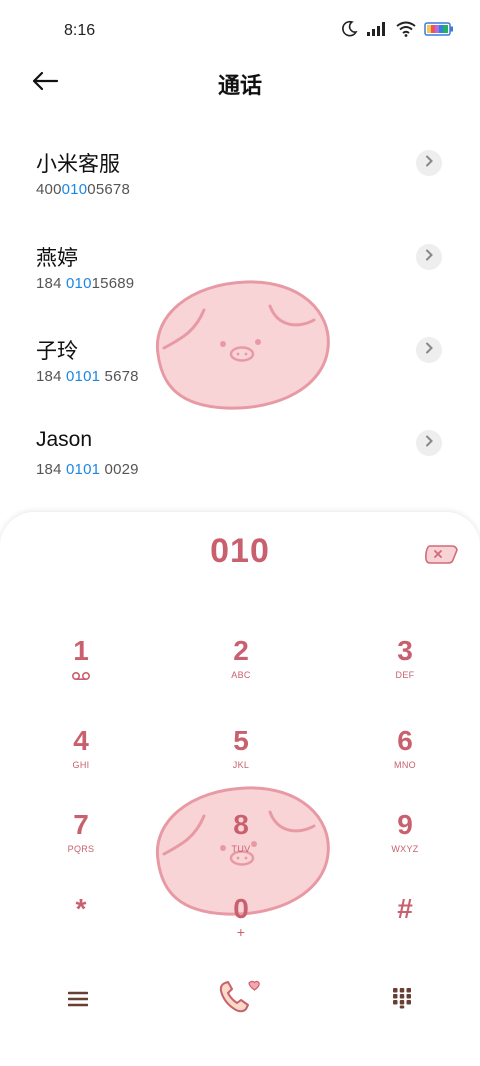  What do you see at coordinates (241, 675) in the screenshot?
I see `key-letters: ABC` at bounding box center [241, 675].